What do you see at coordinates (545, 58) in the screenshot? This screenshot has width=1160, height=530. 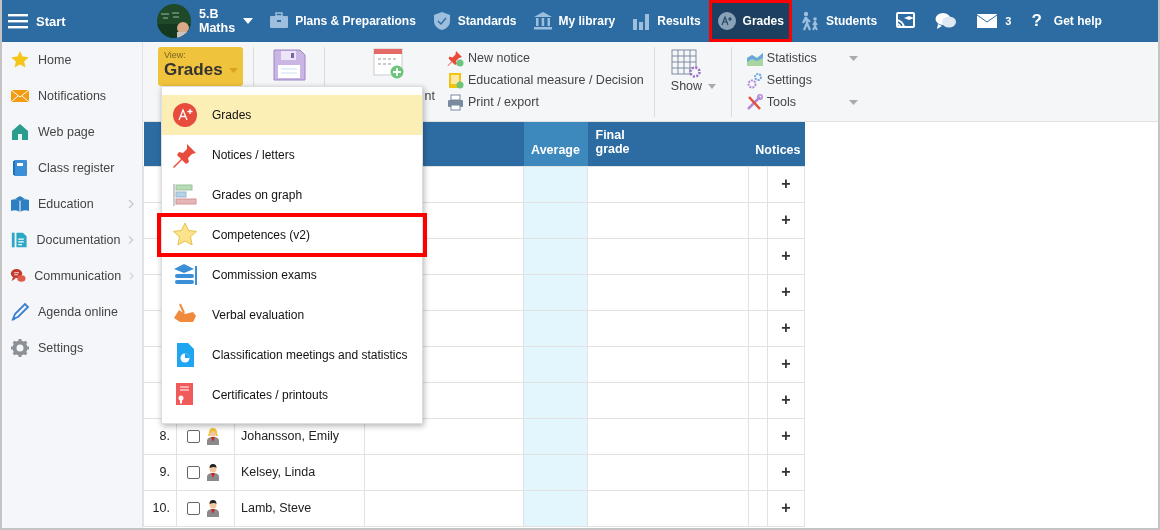 I see `toolbar-action: New notice` at bounding box center [545, 58].